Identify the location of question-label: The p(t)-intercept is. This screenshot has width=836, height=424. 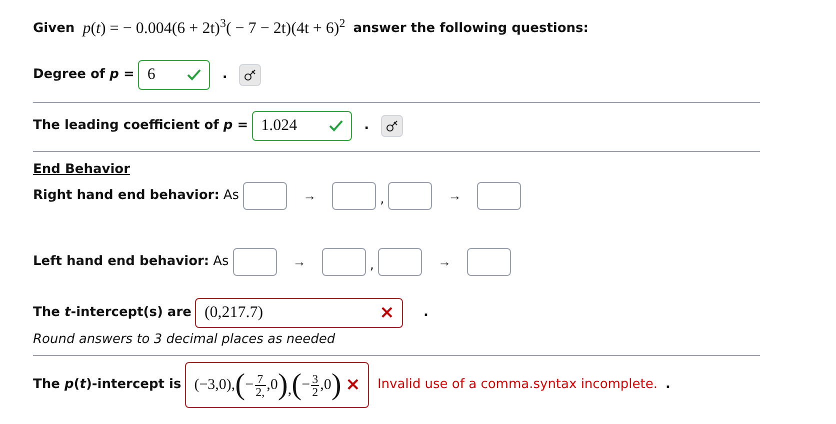
(107, 385).